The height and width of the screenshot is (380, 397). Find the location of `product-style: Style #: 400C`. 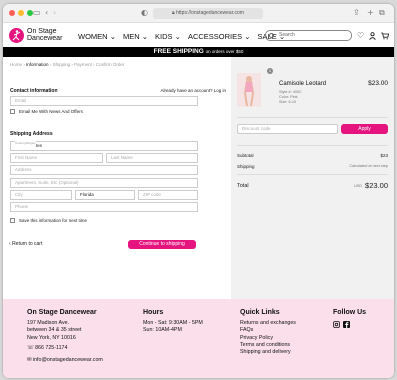

product-style: Style #: 400C is located at coordinates (290, 92).